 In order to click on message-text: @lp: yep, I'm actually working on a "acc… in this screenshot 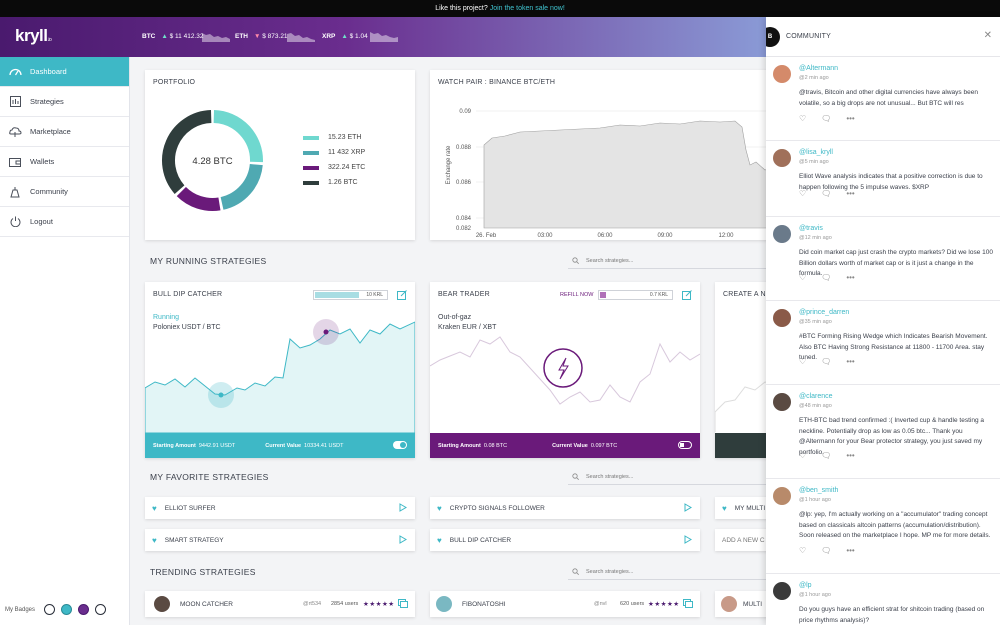, I will do `click(895, 525)`.